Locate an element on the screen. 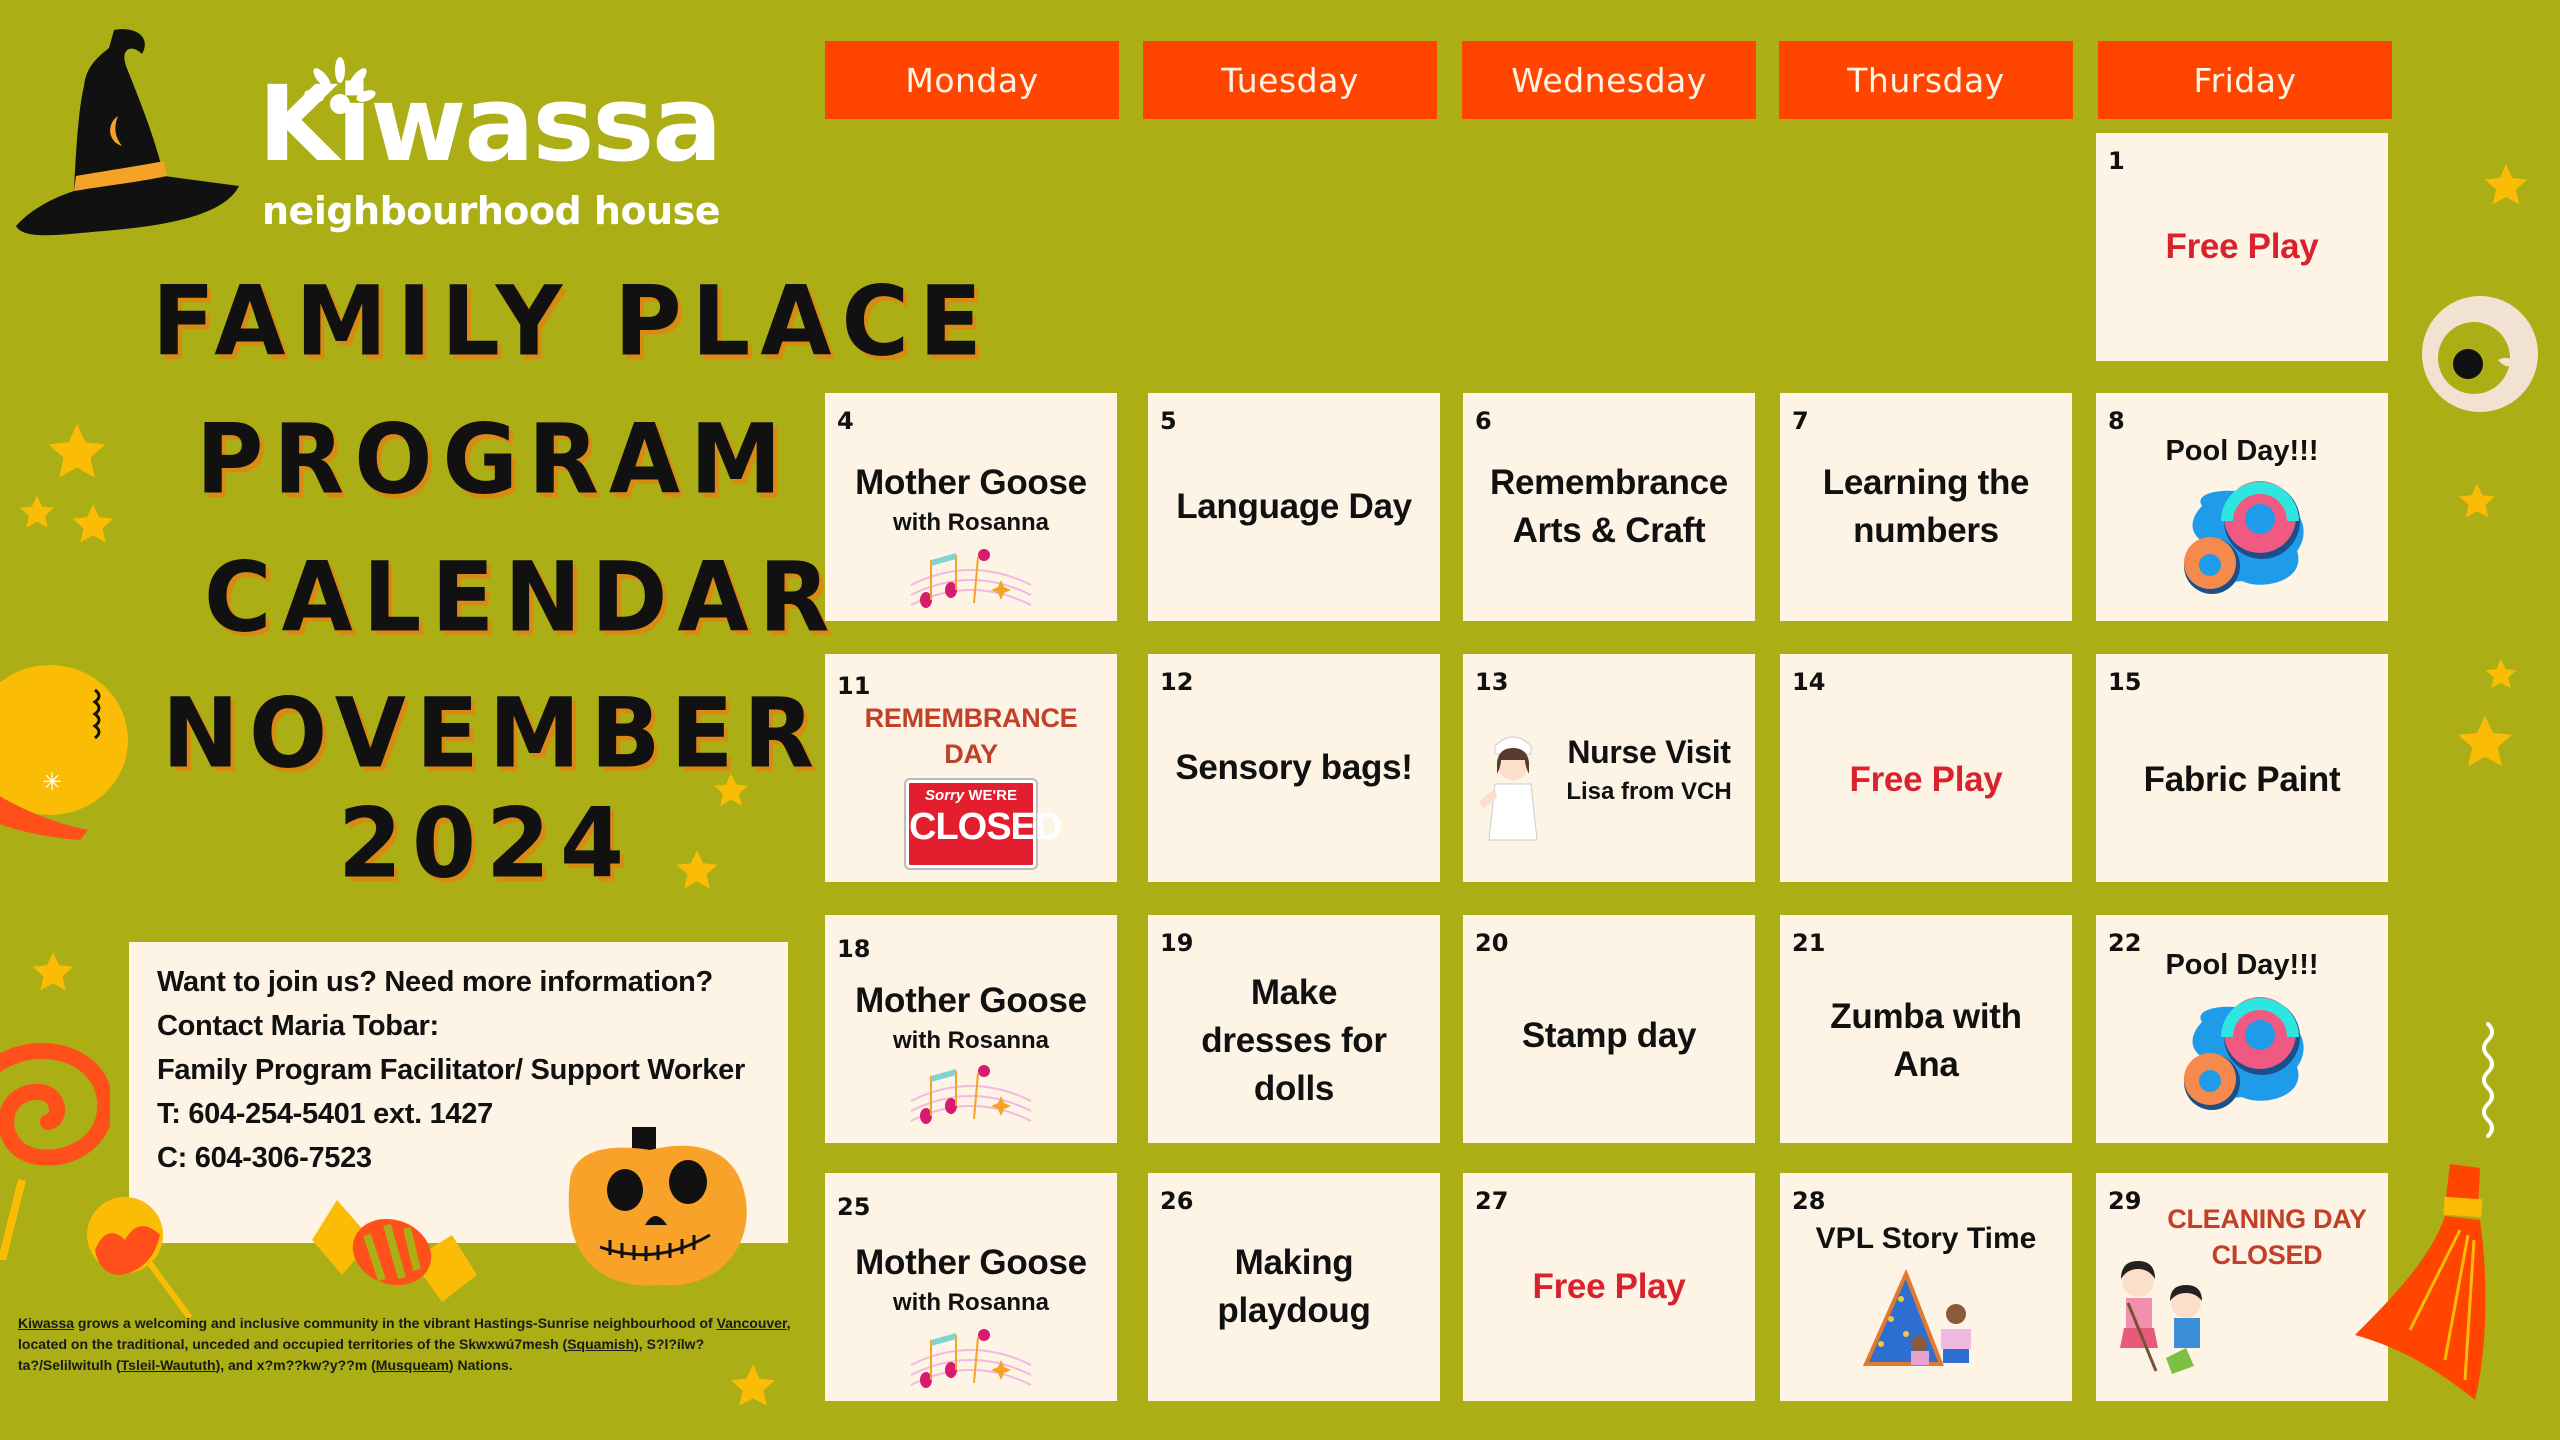  calendar-day-26: 26 Making playdoug is located at coordinates (1294, 1287).